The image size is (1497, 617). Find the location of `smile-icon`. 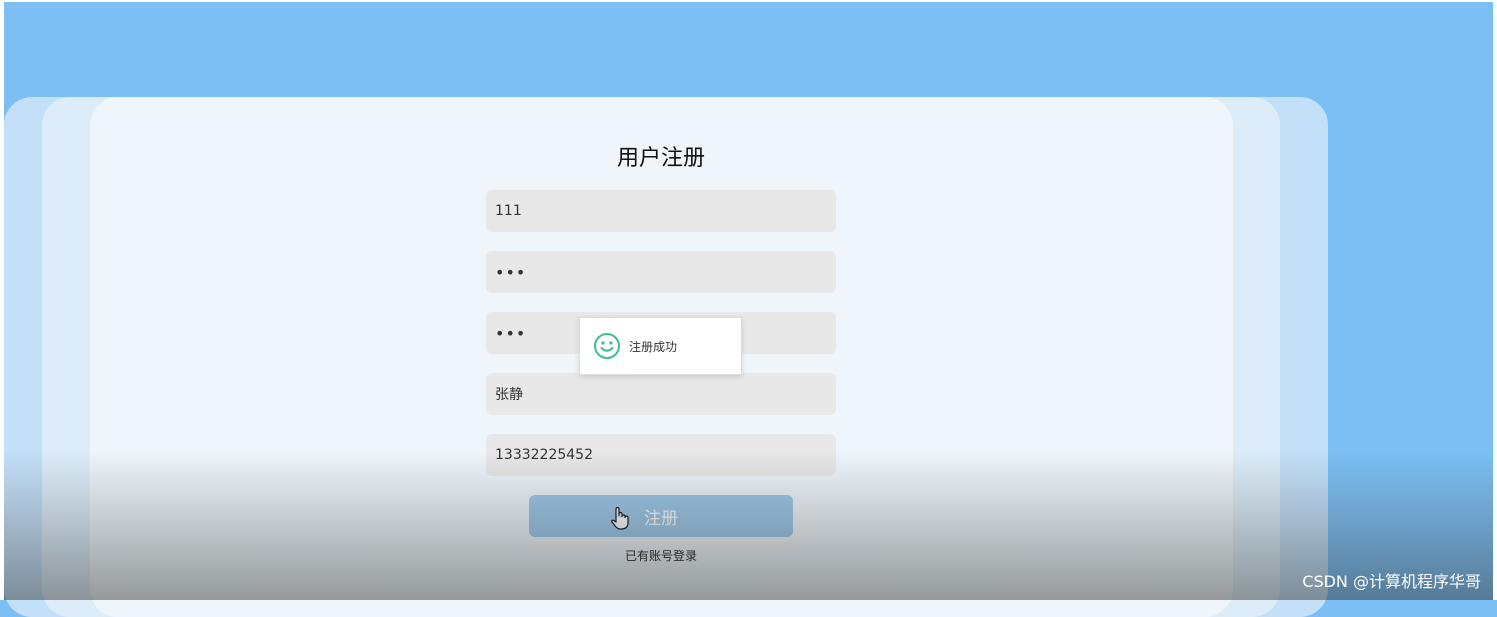

smile-icon is located at coordinates (607, 346).